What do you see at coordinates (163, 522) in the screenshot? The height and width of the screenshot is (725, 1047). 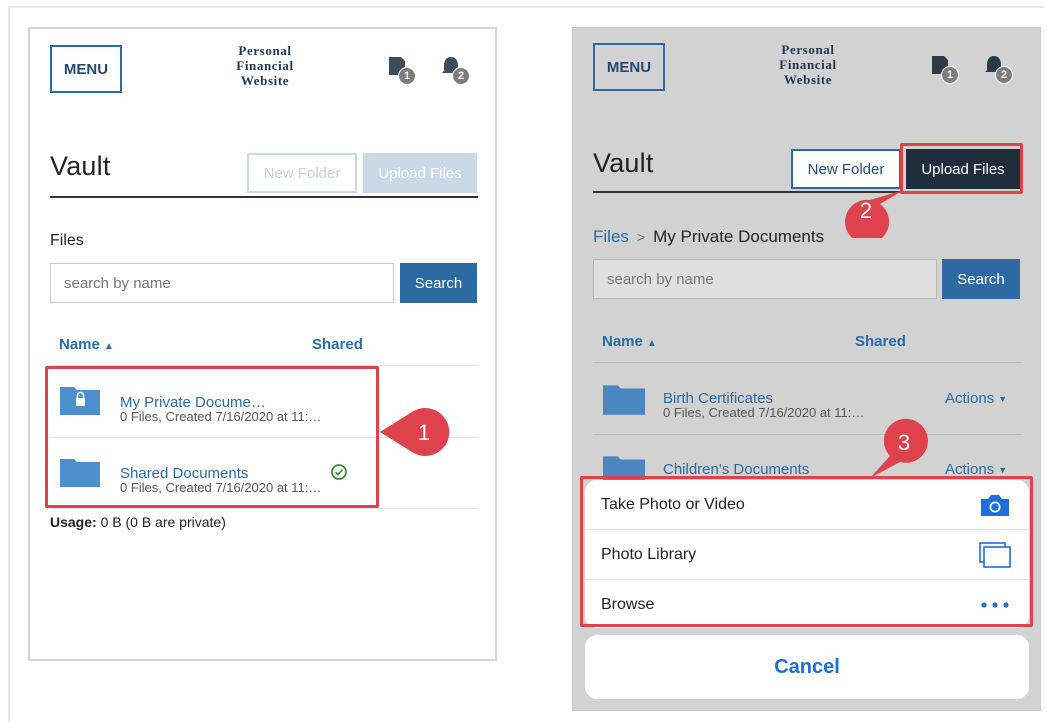 I see `usage-value: 0 B (0 B are private)` at bounding box center [163, 522].